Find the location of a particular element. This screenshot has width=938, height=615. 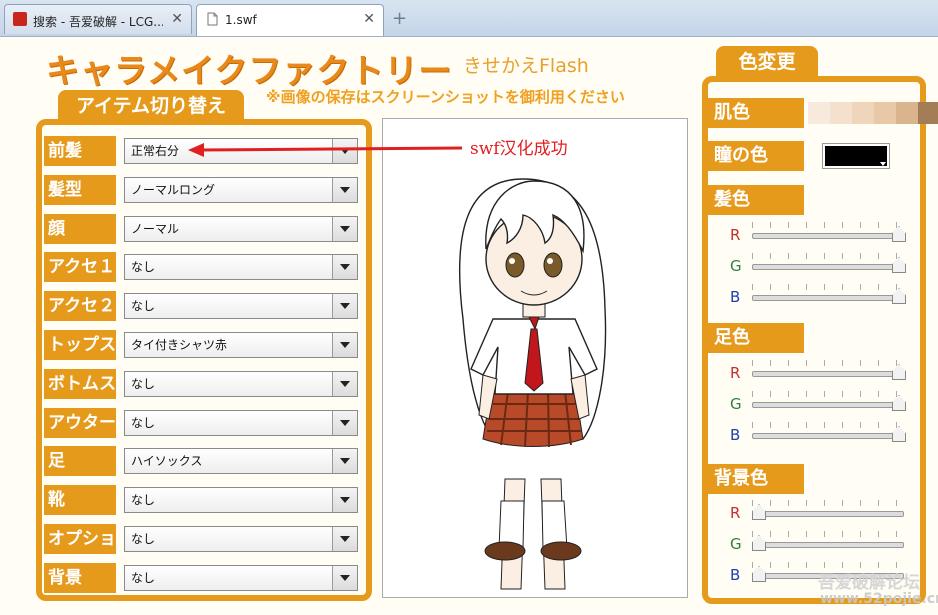

leg-g-slider is located at coordinates (829, 401).